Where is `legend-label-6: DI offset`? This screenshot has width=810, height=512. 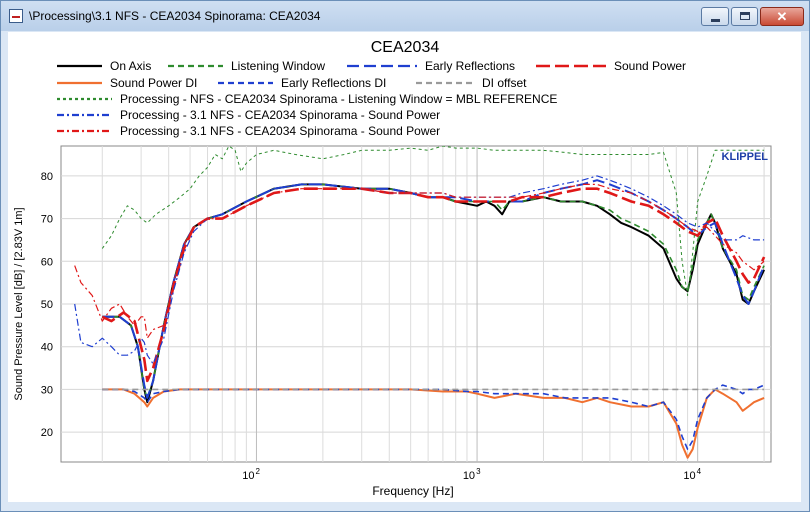 legend-label-6: DI offset is located at coordinates (504, 83).